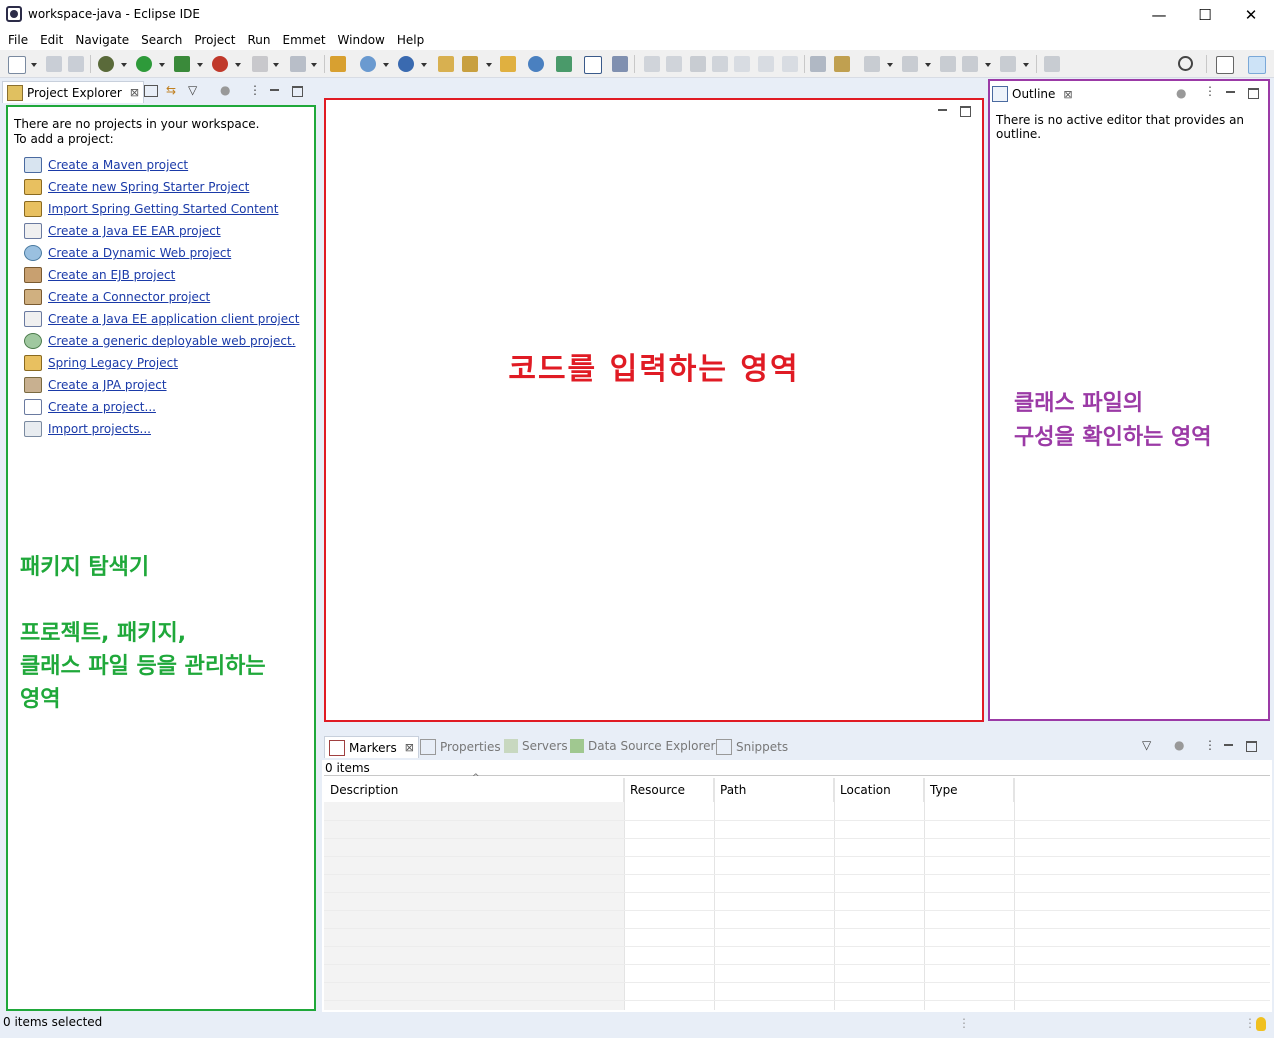  I want to click on menu-run: Run, so click(258, 40).